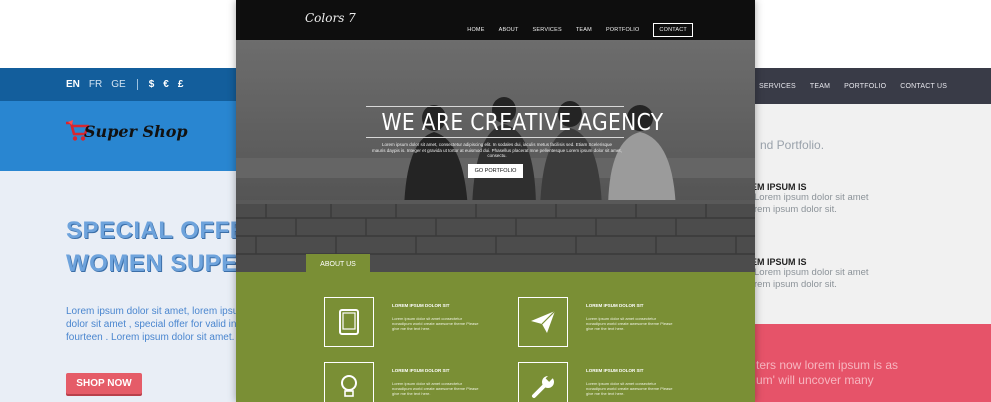 The height and width of the screenshot is (402, 991). I want to click on nav-about: ABOUT, so click(509, 30).